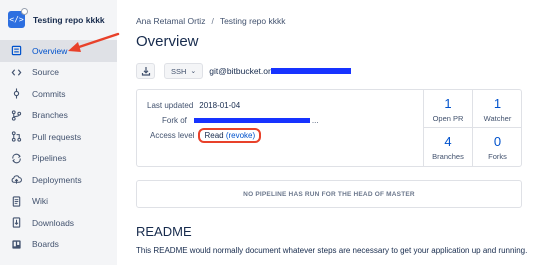 The image size is (535, 265). I want to click on download-icon, so click(145, 71).